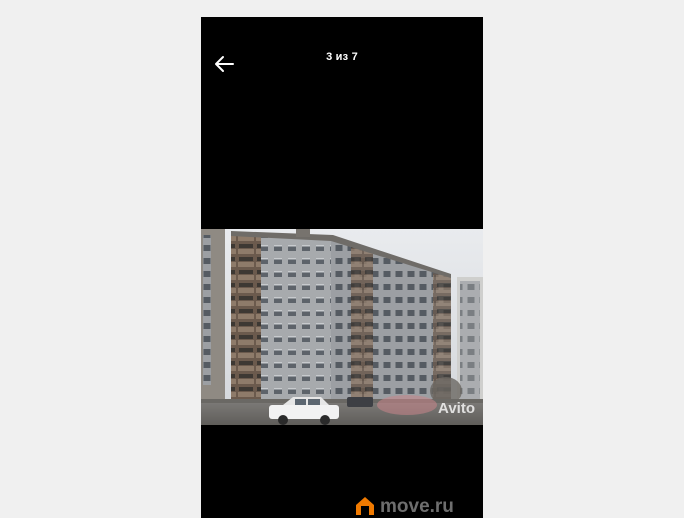 The height and width of the screenshot is (518, 684). What do you see at coordinates (342, 57) in the screenshot?
I see `photo-counter: 3 из 7` at bounding box center [342, 57].